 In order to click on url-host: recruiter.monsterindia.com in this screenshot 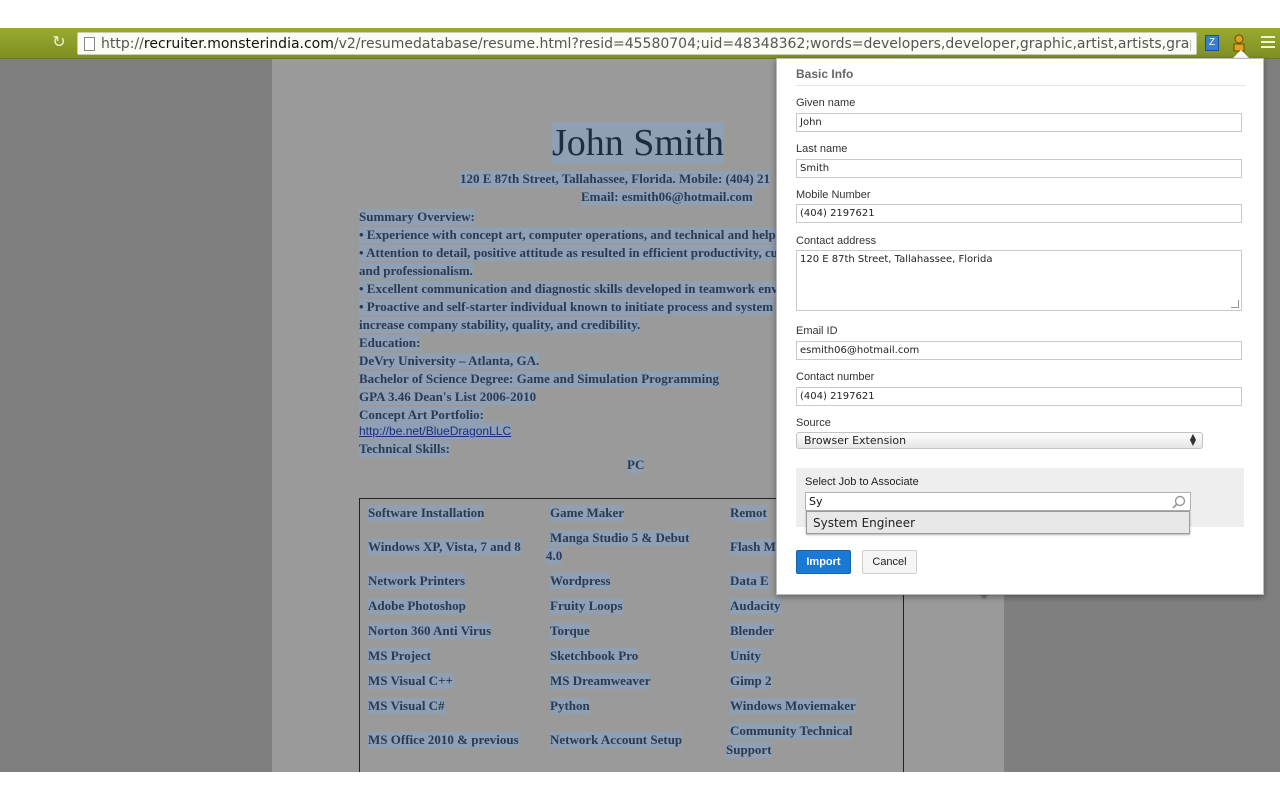, I will do `click(238, 44)`.